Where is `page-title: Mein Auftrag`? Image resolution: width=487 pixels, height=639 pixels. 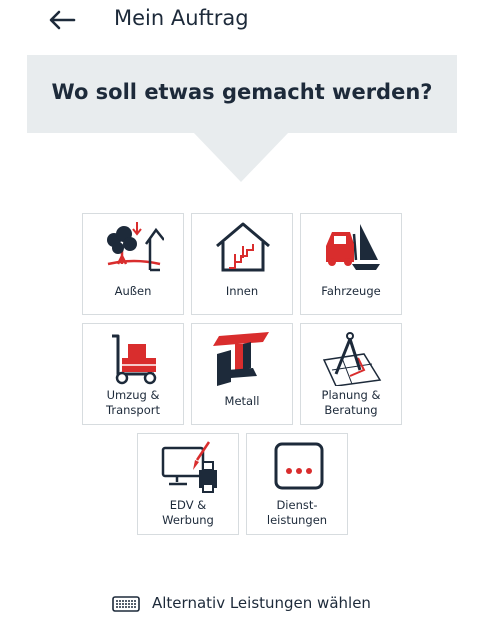 page-title: Mein Auftrag is located at coordinates (181, 18).